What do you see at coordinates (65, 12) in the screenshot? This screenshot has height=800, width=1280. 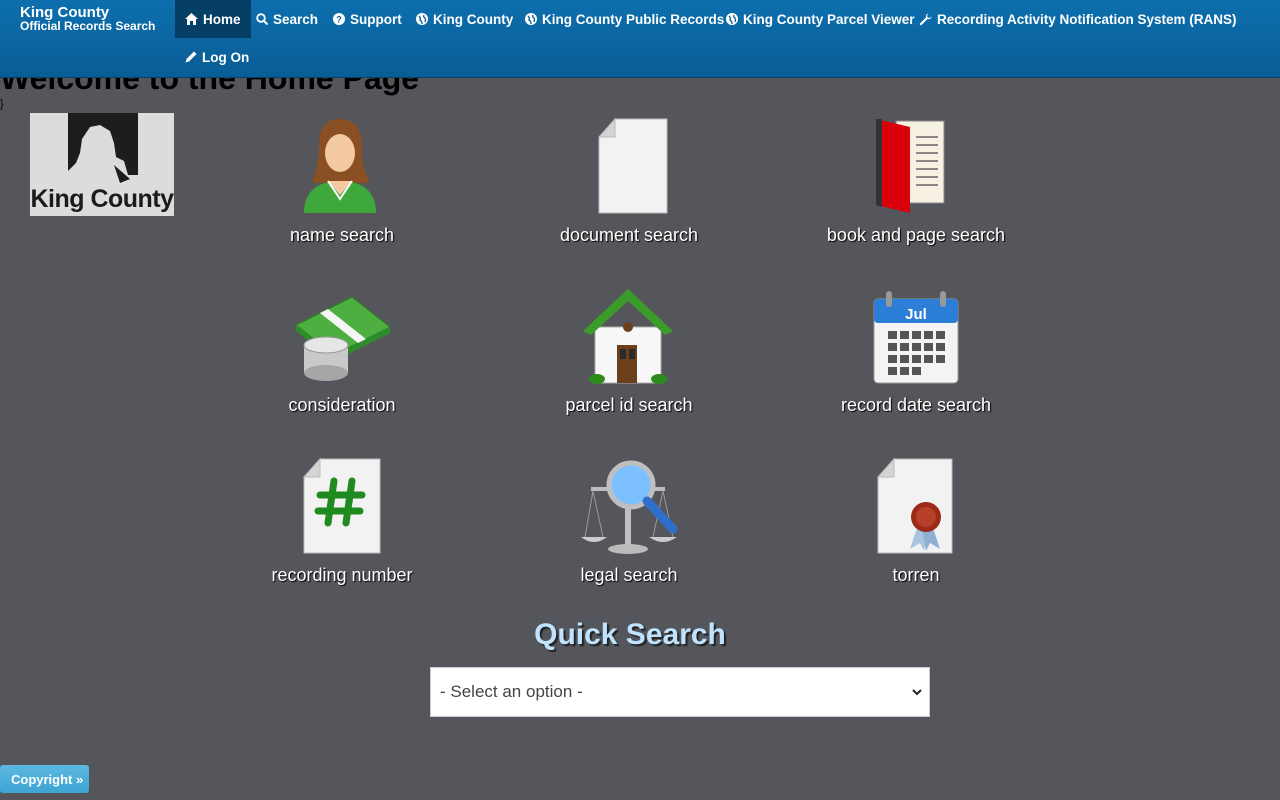 I see `brand-title: King County` at bounding box center [65, 12].